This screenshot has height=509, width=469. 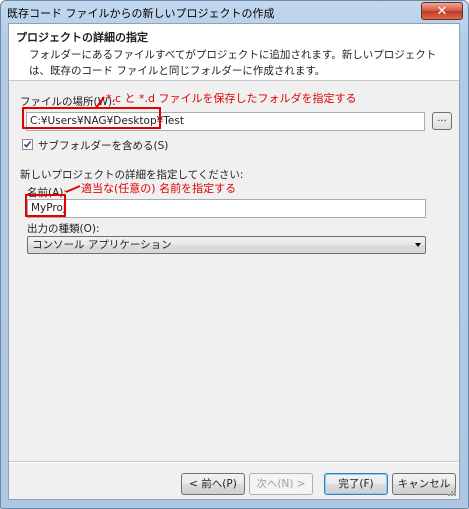 What do you see at coordinates (418, 245) in the screenshot?
I see `chevron-down-icon` at bounding box center [418, 245].